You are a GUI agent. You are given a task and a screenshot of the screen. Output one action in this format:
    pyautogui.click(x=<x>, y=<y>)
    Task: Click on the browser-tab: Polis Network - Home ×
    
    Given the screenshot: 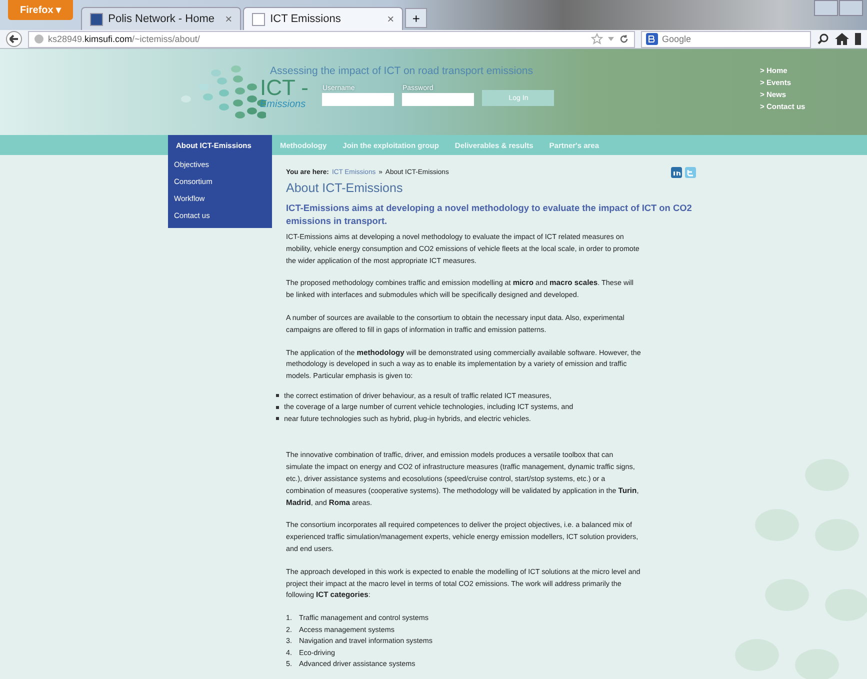 What is the action you would take?
    pyautogui.click(x=161, y=18)
    